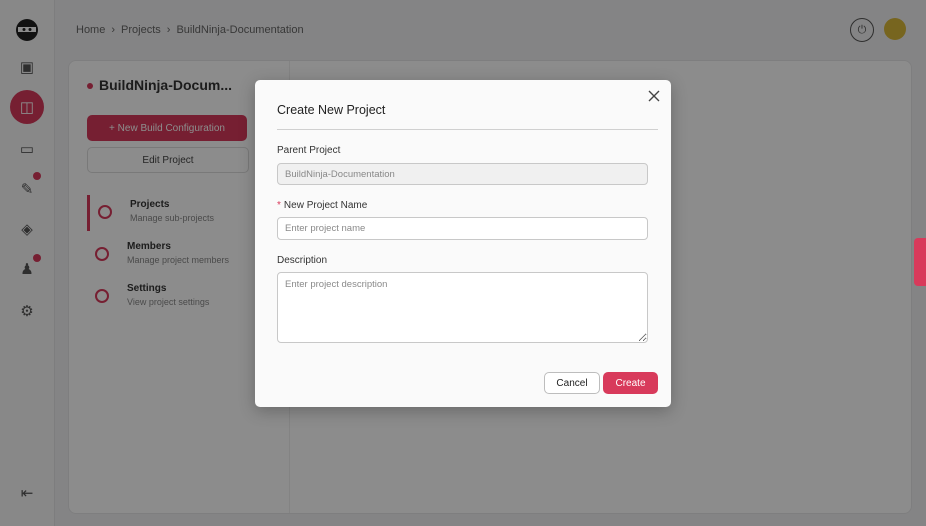  What do you see at coordinates (462, 228) in the screenshot?
I see `project-name-input` at bounding box center [462, 228].